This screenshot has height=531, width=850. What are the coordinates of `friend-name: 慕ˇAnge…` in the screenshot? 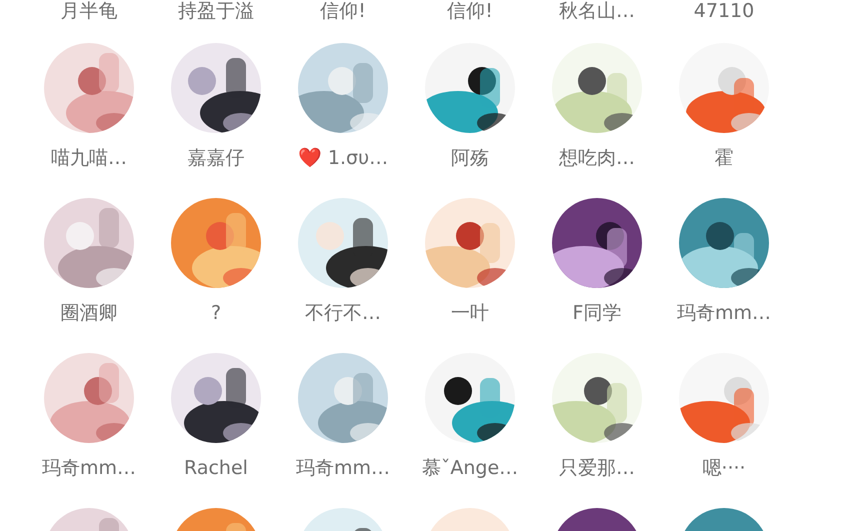 It's located at (470, 468).